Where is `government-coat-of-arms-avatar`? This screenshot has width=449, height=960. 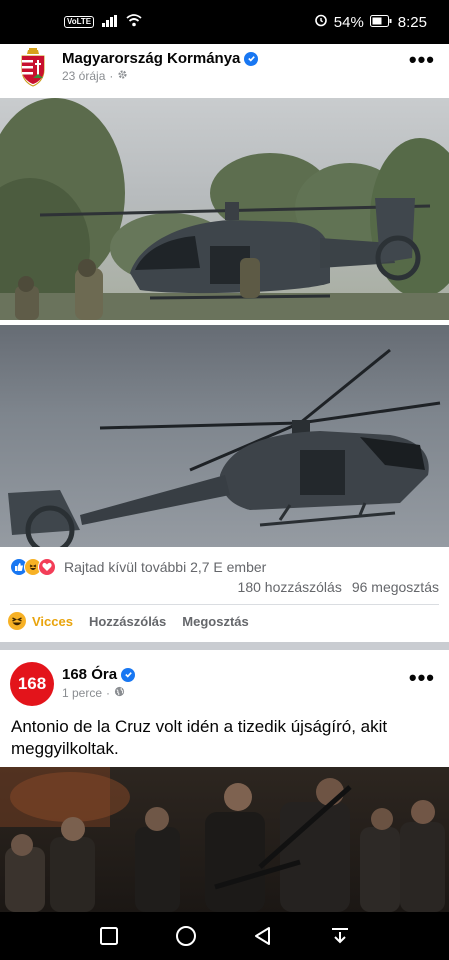
government-coat-of-arms-avatar is located at coordinates (33, 68).